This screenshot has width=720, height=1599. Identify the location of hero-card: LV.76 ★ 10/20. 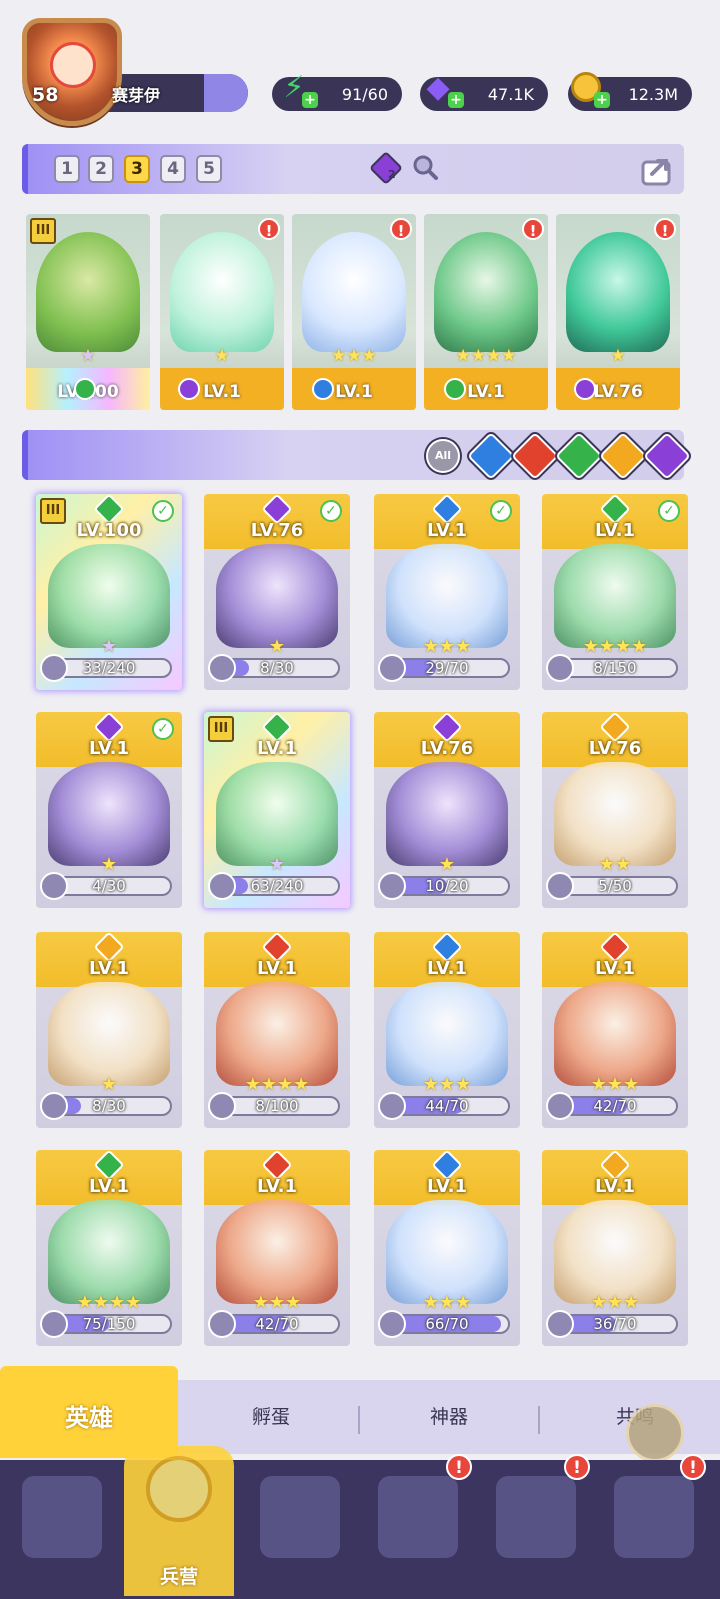
(447, 810).